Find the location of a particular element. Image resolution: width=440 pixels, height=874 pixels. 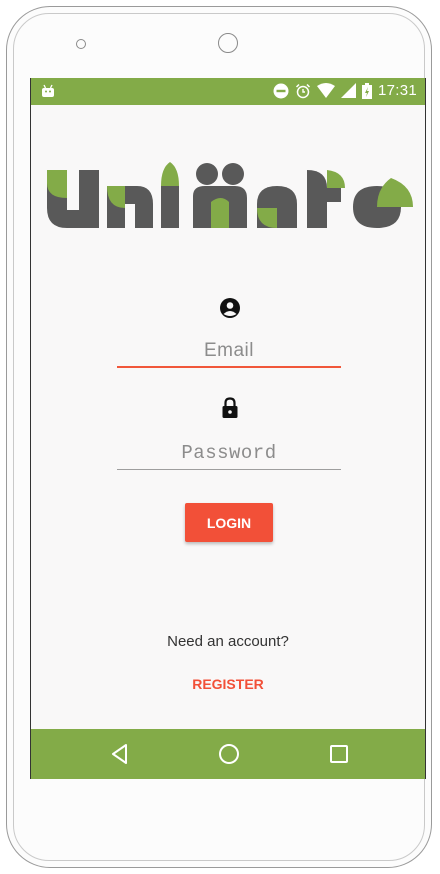

do-not-disturb-icon is located at coordinates (281, 90).